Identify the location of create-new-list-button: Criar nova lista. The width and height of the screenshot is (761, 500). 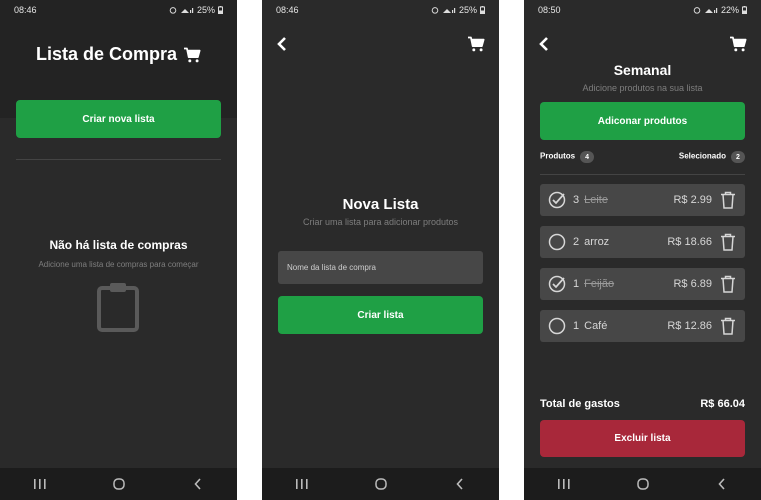
(118, 119).